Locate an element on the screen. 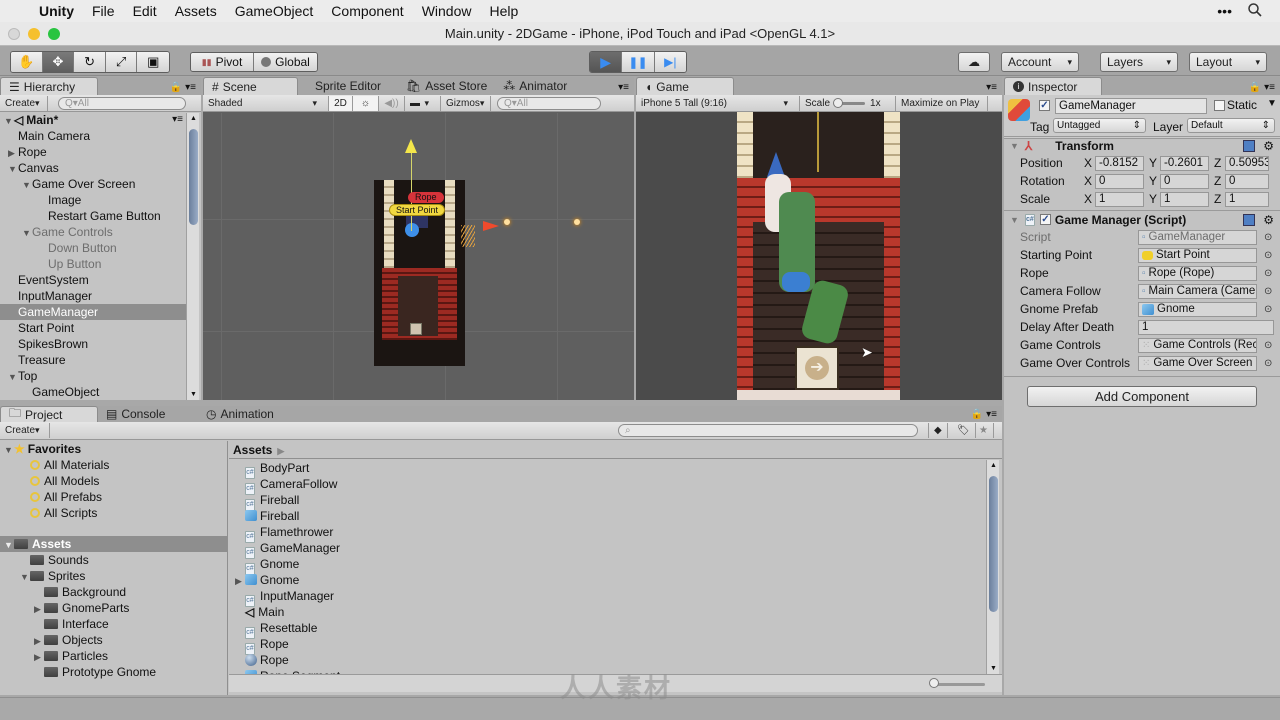 Image resolution: width=1280 pixels, height=720 pixels. menu-edit: Edit is located at coordinates (145, 11).